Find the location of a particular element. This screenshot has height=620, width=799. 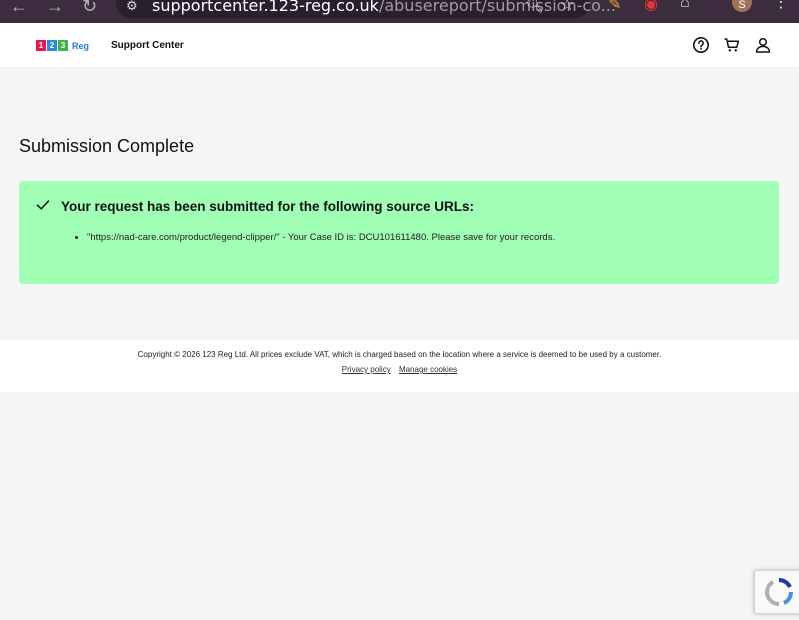

browser-menu-icon: ⋮ is located at coordinates (781, 6).